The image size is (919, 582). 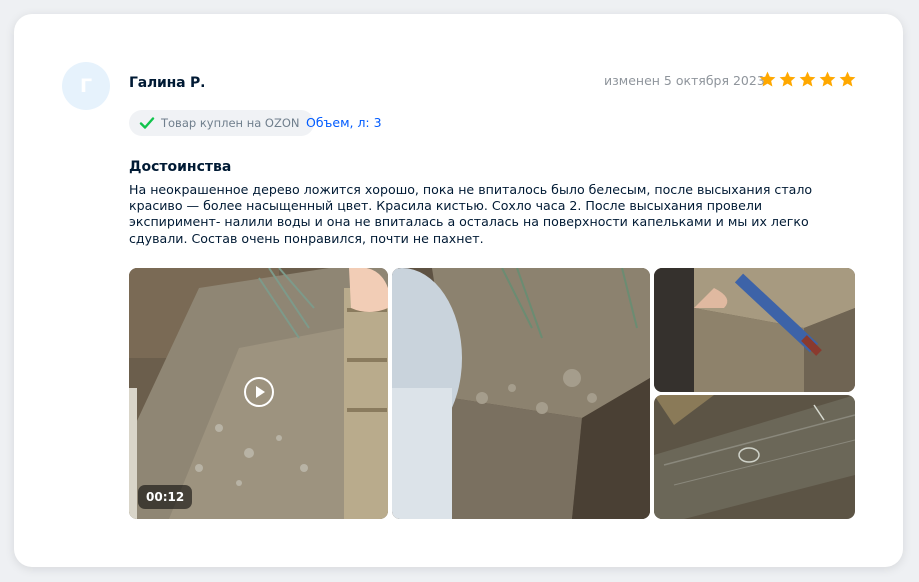 I want to click on verified-purchase-badge: Товар куплен на OZON, so click(x=221, y=123).